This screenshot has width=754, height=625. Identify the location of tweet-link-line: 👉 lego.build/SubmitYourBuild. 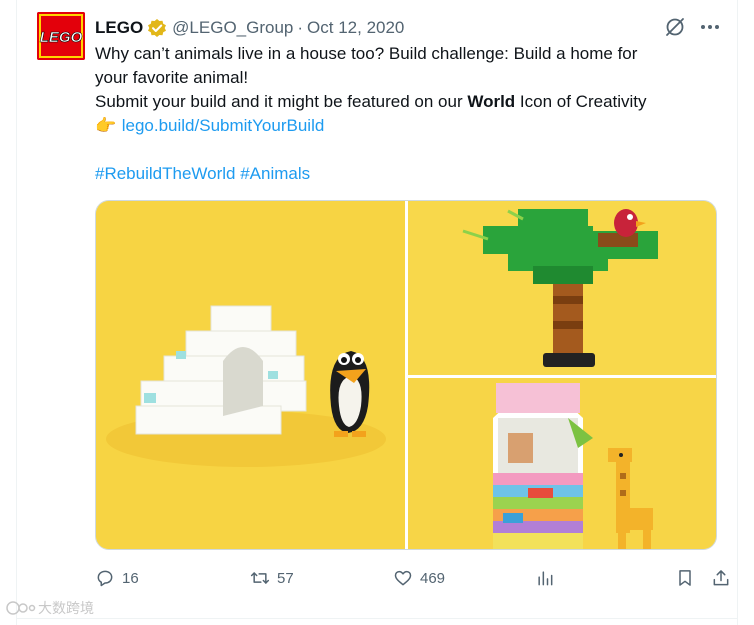
(405, 126).